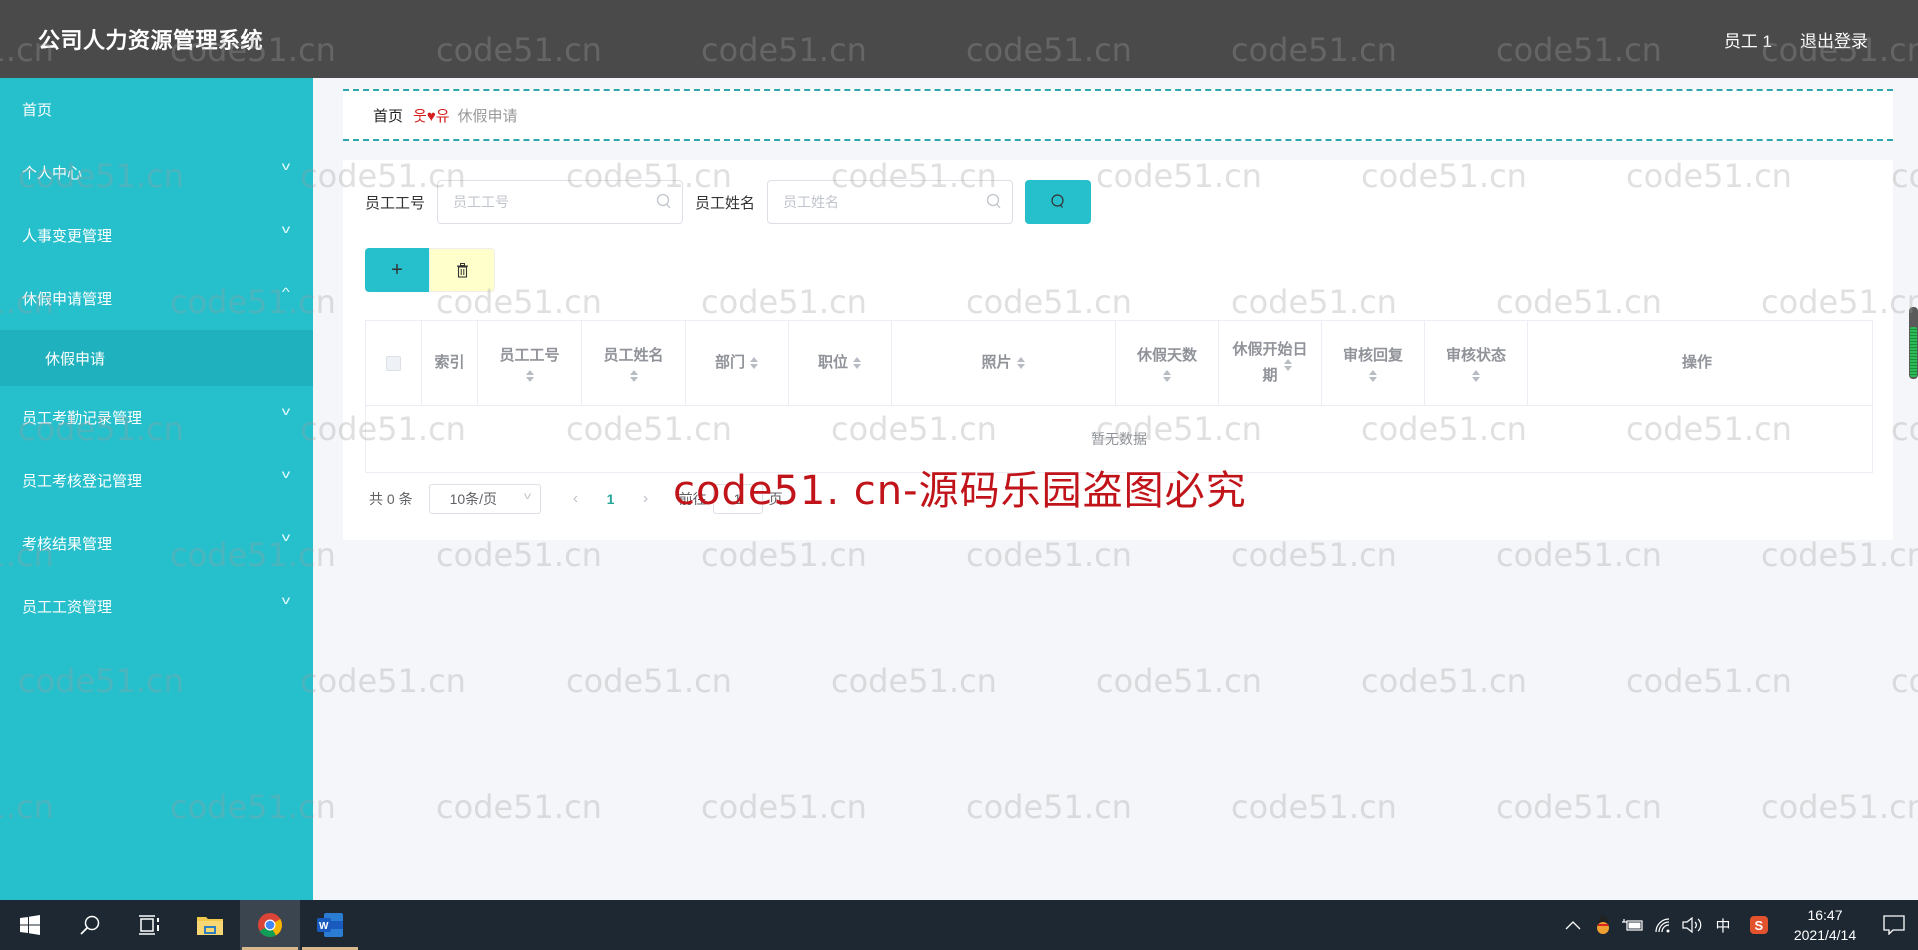 This screenshot has width=1918, height=950. I want to click on col-review-reply: 审核回复, so click(1373, 363).